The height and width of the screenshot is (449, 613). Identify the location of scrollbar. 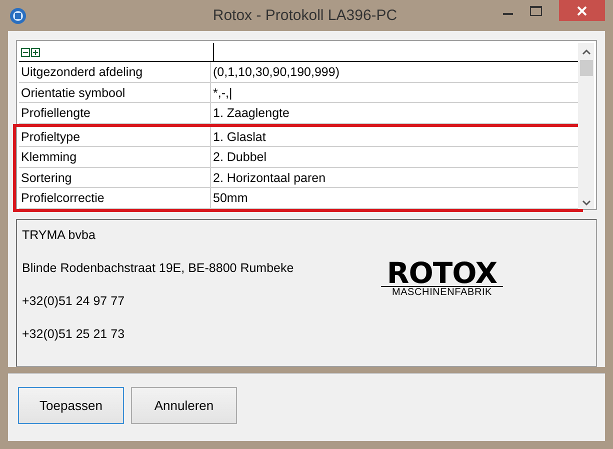
(586, 126).